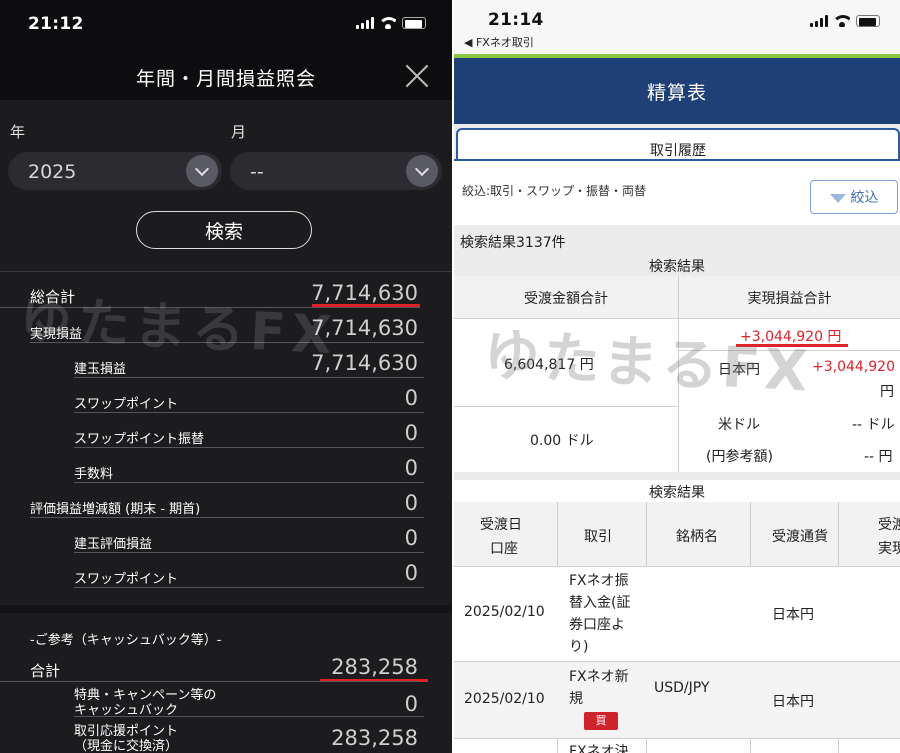  Describe the element at coordinates (115, 509) in the screenshot. I see `row-label-valuation-change: 評価損益増減額 (期末 - 期首)` at that location.